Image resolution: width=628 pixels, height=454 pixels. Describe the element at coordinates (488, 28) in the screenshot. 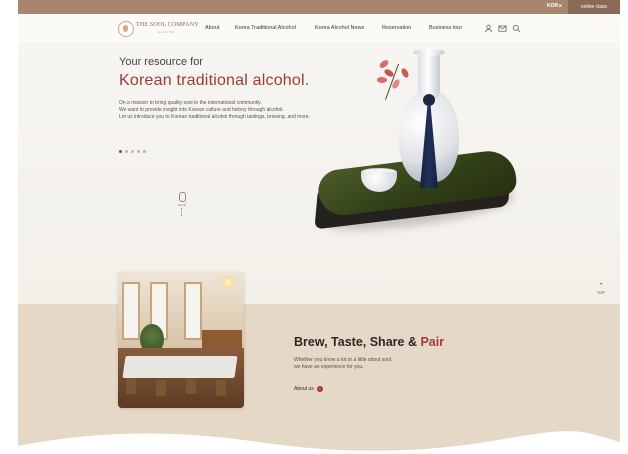

I see `user-icon` at that location.